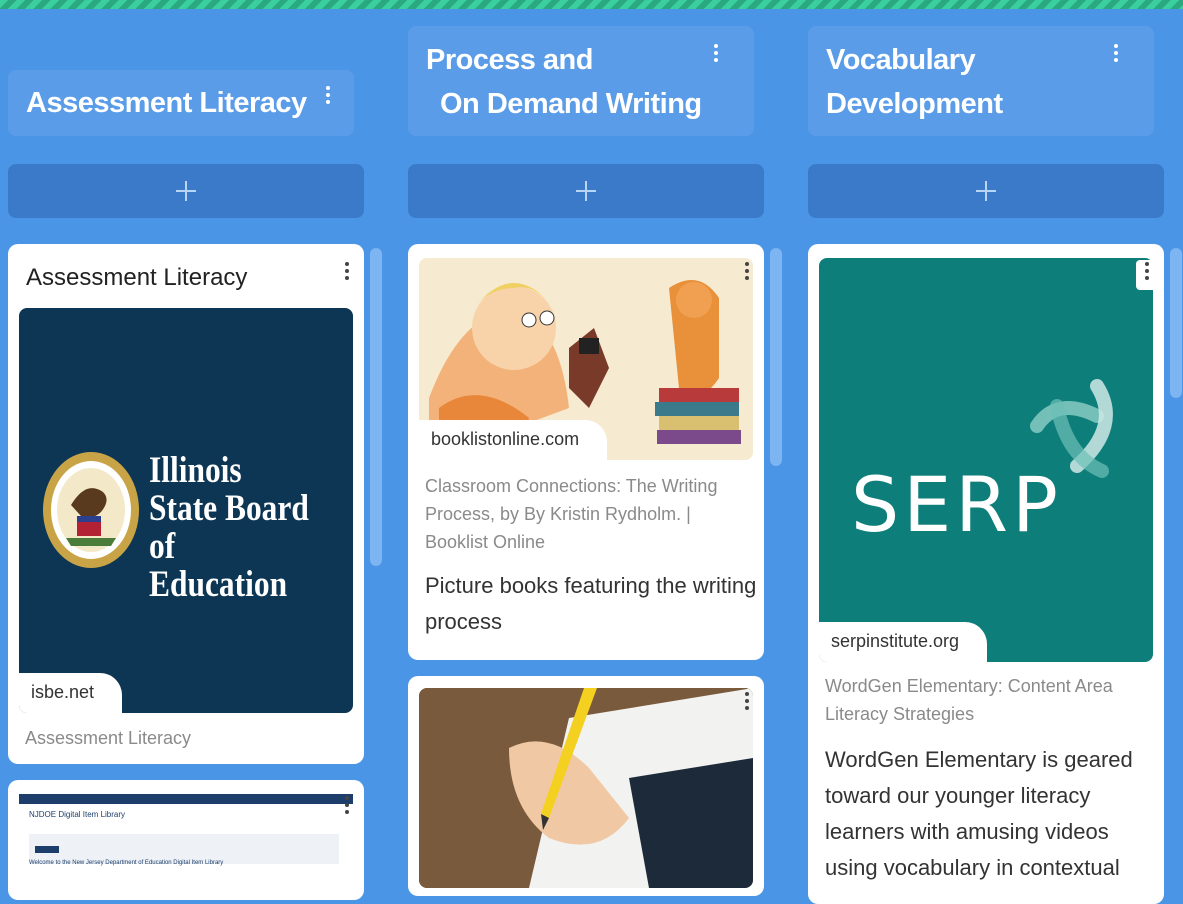 This screenshot has width=1183, height=904. Describe the element at coordinates (986, 460) in the screenshot. I see `link-preview-image: SERP serpinstitute.org` at that location.